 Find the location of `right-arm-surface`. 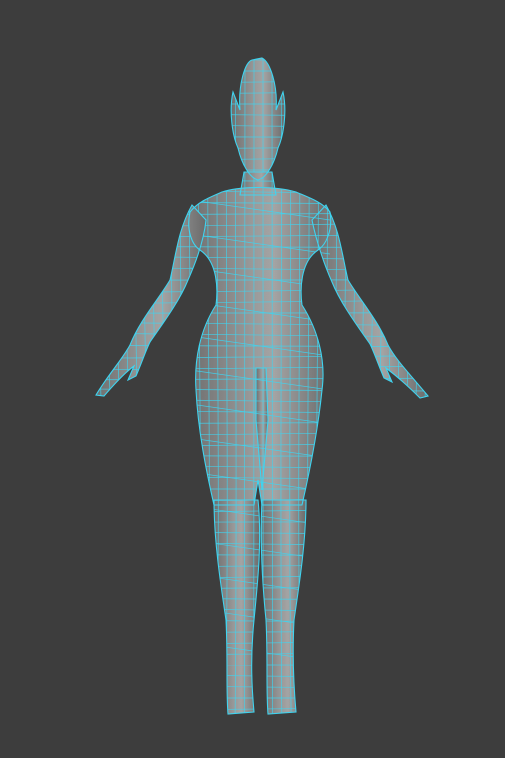

right-arm-surface is located at coordinates (370, 301).